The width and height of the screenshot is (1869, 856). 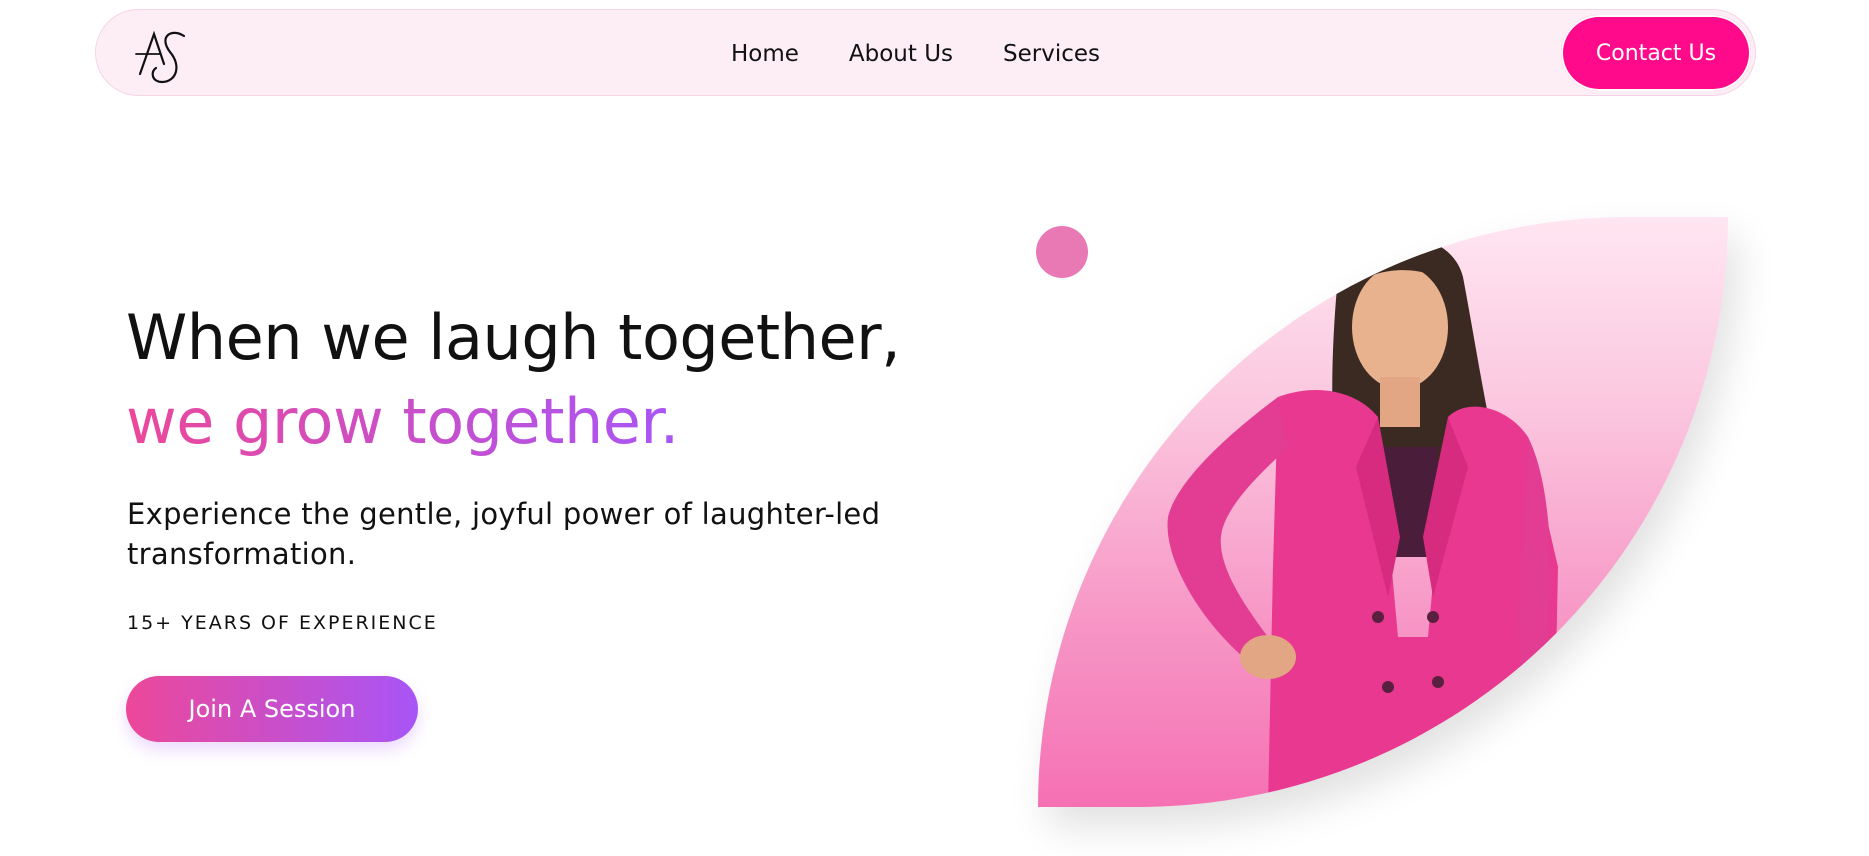 I want to click on main-nav: Home About Us Services, so click(x=925, y=53).